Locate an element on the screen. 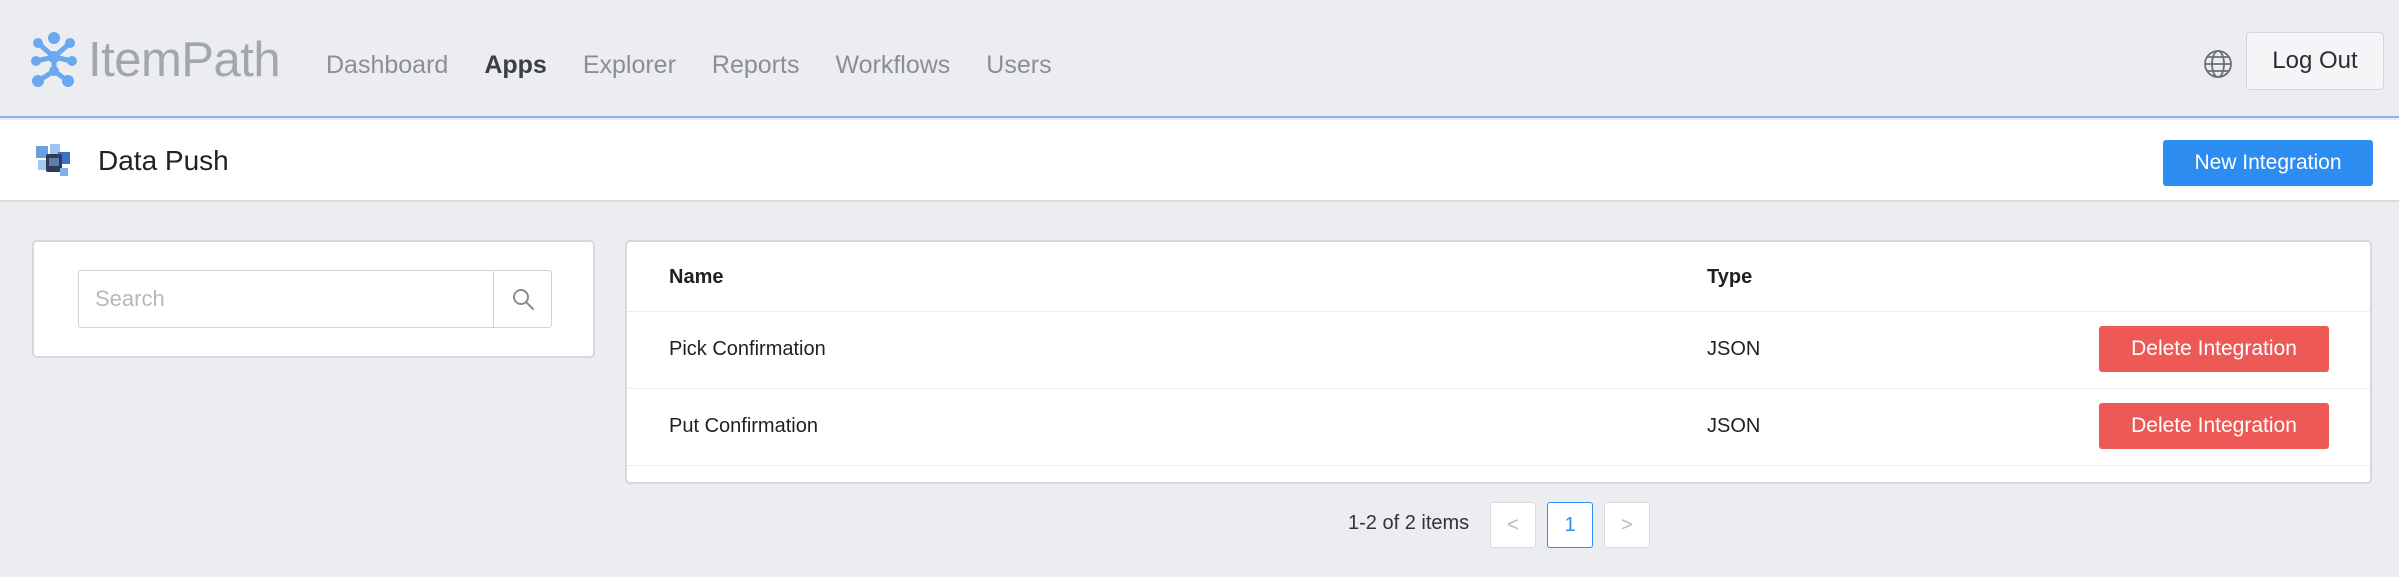 This screenshot has height=577, width=2399. brand-logo: ItemPath is located at coordinates (154, 60).